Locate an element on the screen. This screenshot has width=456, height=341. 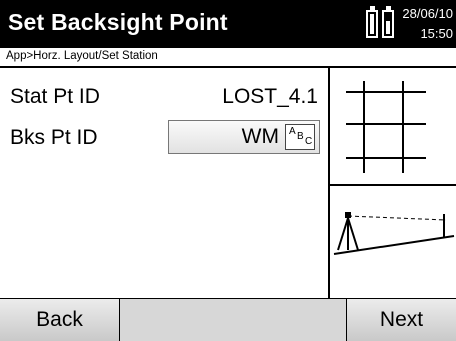
breadcrumb: App>Horz. Layout/Set Station is located at coordinates (228, 58).